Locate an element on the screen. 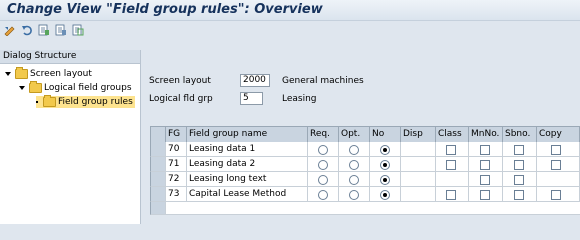 Image resolution: width=580 pixels, height=240 pixels. table-row-empty is located at coordinates (365, 208).